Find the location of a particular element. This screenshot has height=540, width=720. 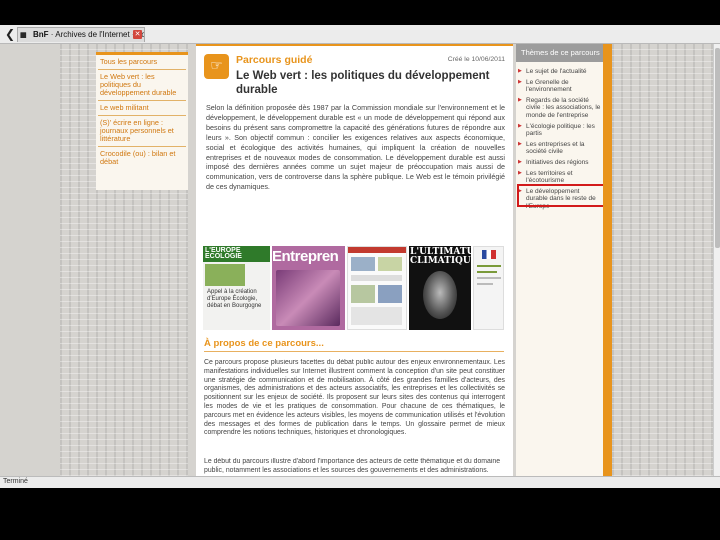

theme-item-label: Le Grenelle de l'environnement is located at coordinates (549, 86).